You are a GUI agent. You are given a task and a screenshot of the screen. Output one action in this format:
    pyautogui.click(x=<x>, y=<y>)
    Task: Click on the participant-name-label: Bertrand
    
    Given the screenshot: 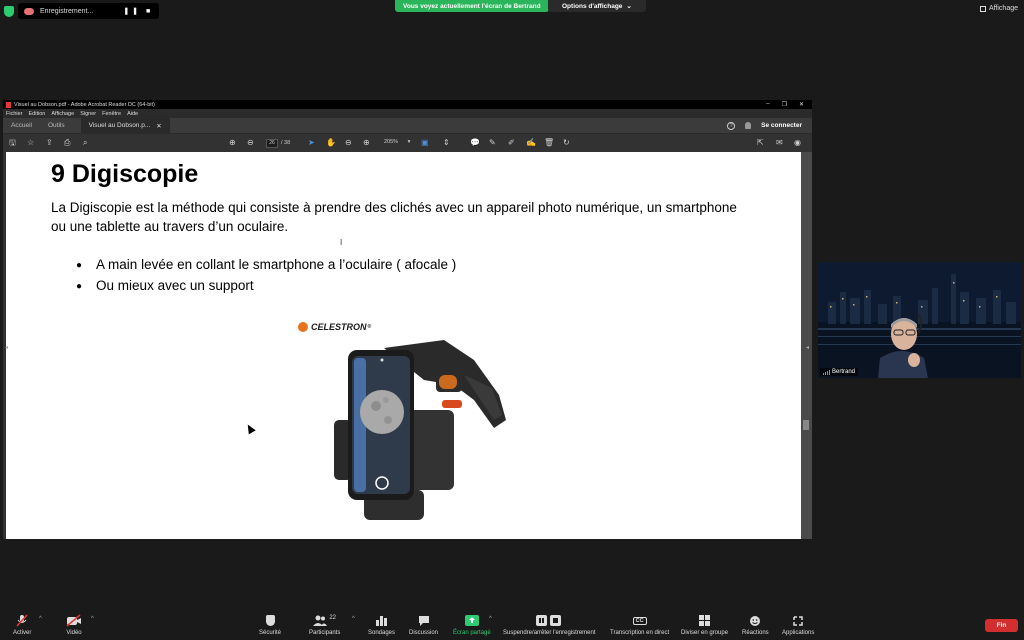 What is the action you would take?
    pyautogui.click(x=839, y=372)
    